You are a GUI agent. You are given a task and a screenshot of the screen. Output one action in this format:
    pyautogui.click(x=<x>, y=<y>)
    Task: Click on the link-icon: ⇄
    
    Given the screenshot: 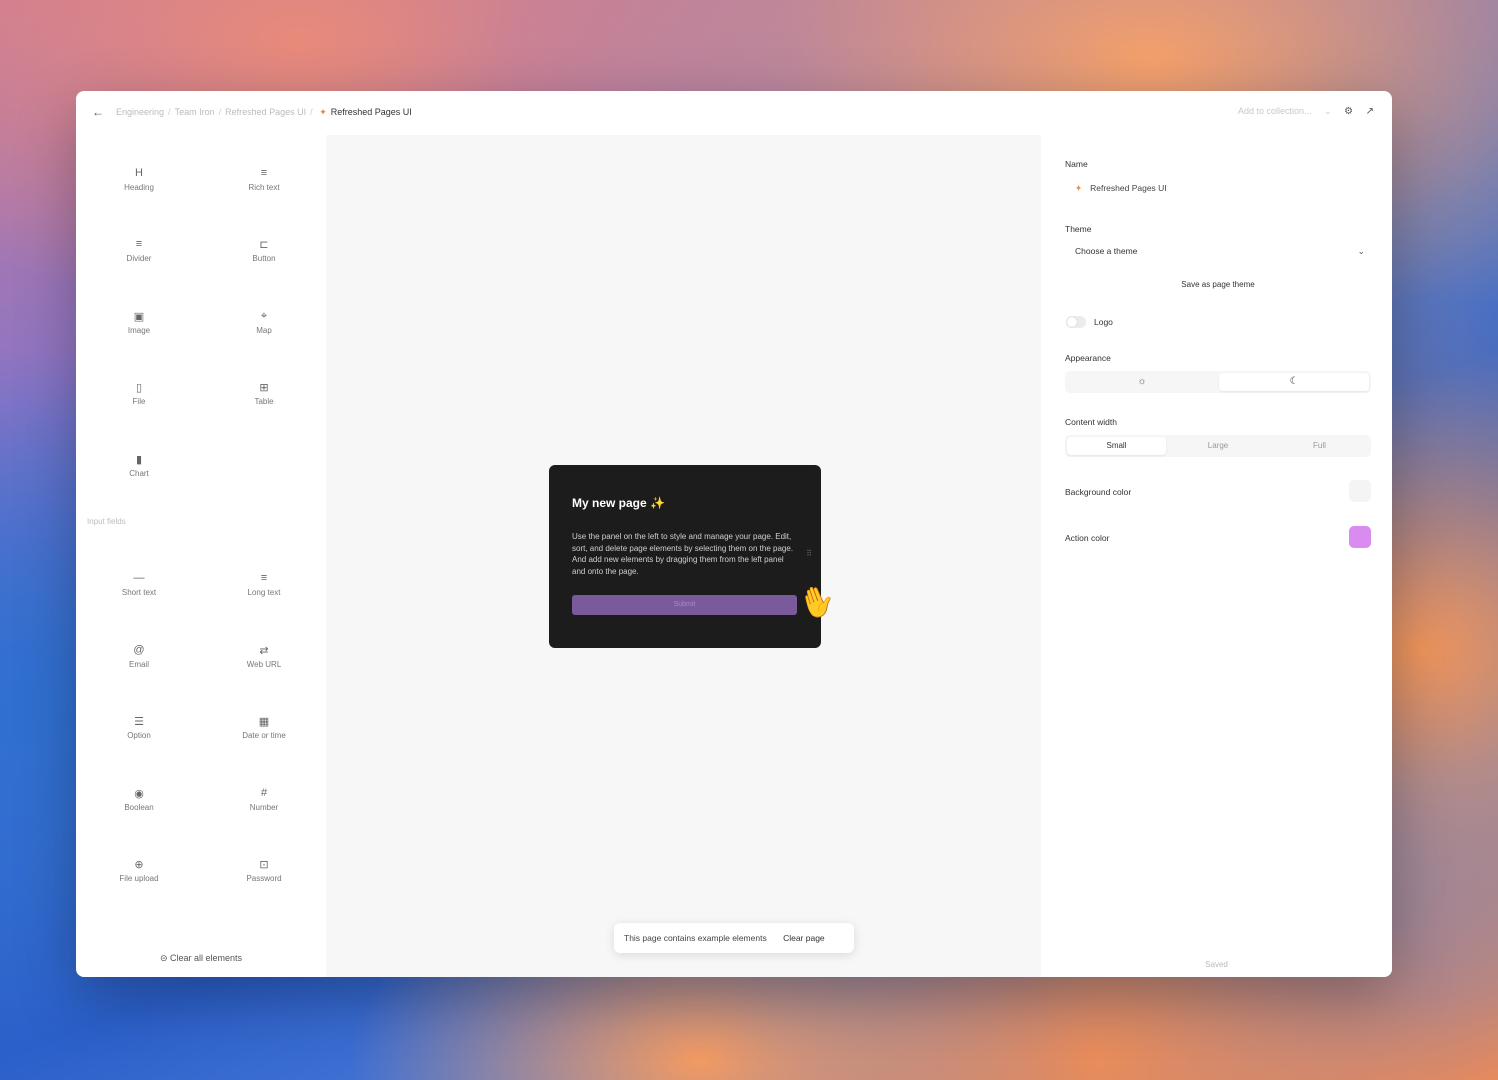 What is the action you would take?
    pyautogui.click(x=264, y=651)
    